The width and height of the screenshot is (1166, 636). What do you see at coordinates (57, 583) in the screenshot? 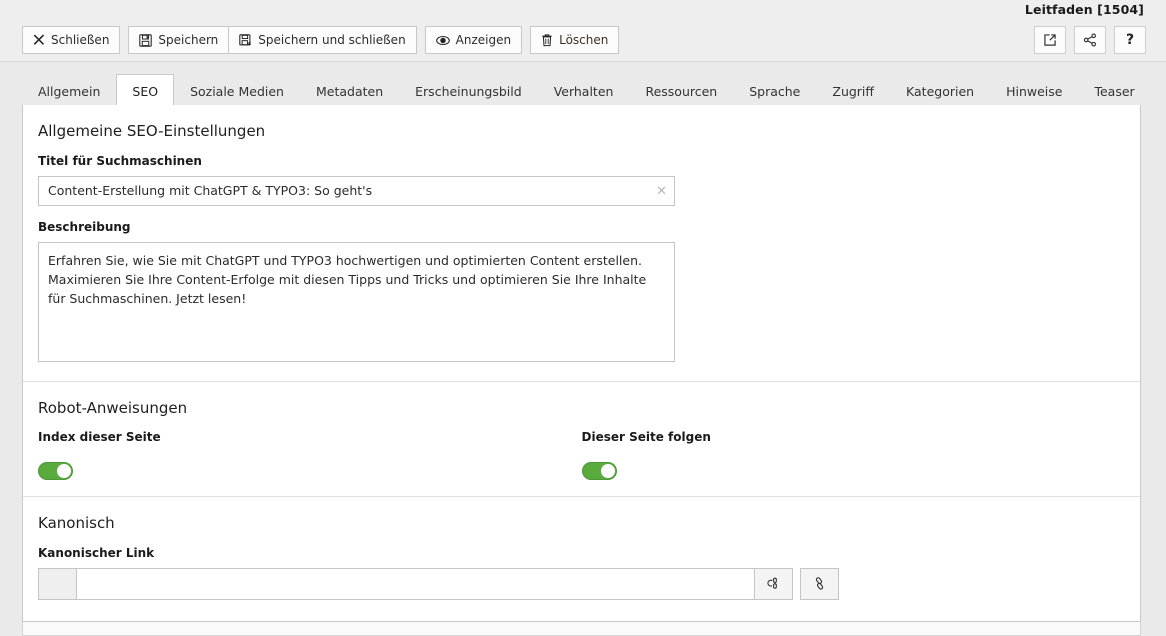
I see `canonical-link-prefix` at bounding box center [57, 583].